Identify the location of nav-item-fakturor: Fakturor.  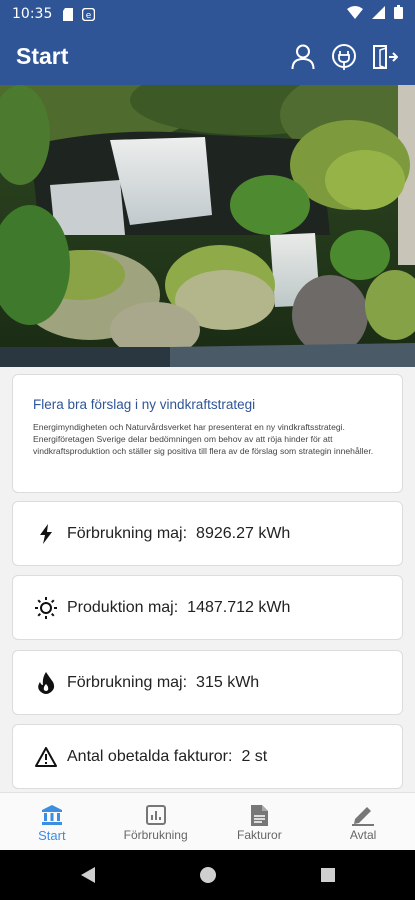
(260, 822).